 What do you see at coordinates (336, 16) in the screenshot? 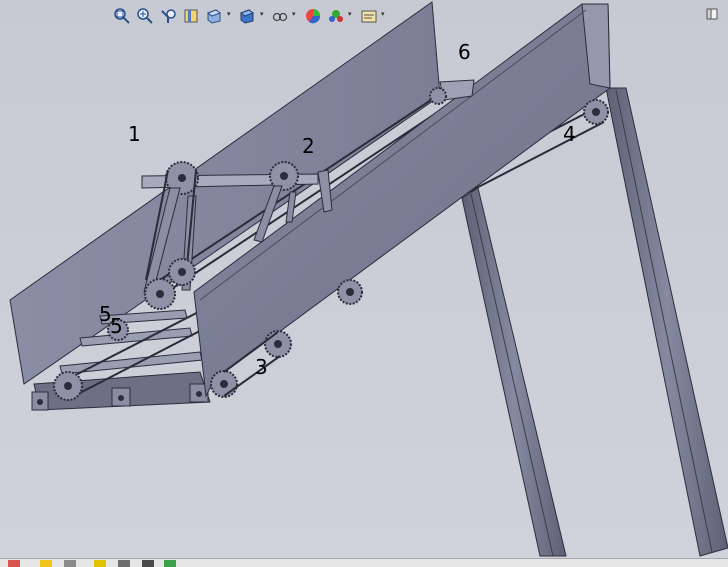
I see `apply-scene-icon` at bounding box center [336, 16].